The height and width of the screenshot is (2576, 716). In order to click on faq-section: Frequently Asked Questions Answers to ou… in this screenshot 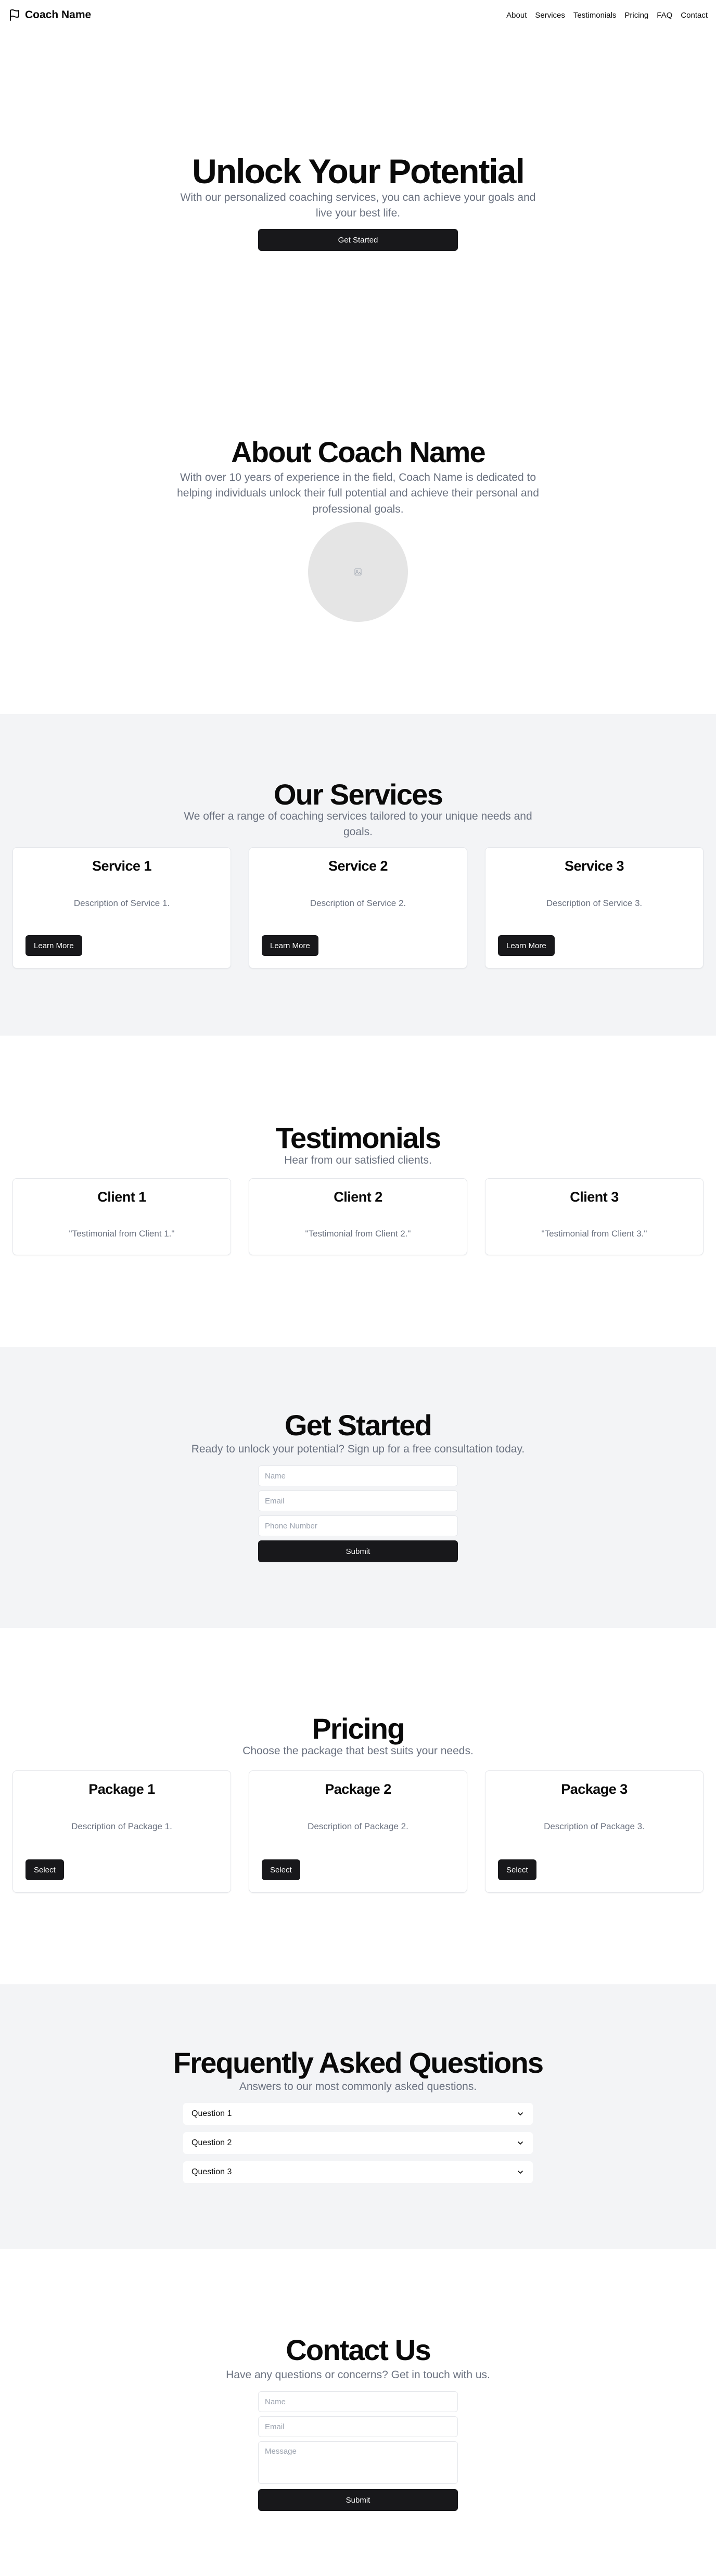, I will do `click(358, 2116)`.